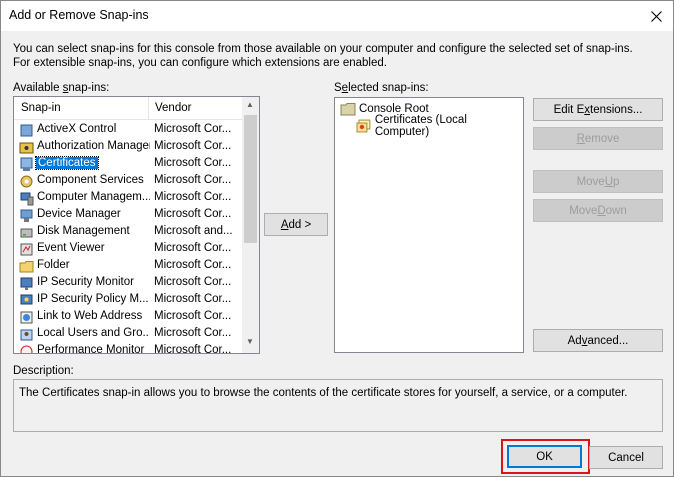 The width and height of the screenshot is (674, 477). I want to click on tree-label-certificates: Certificates (Local Computer), so click(420, 126).